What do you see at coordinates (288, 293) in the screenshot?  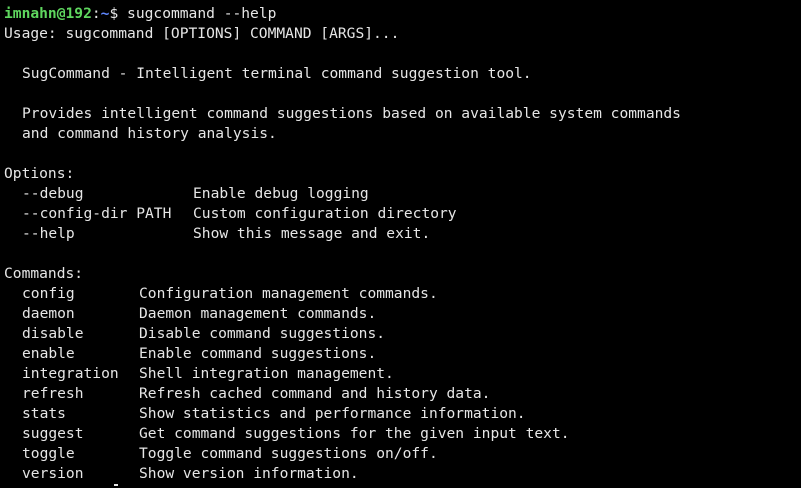 I see `command-desc: Configuration management commands.` at bounding box center [288, 293].